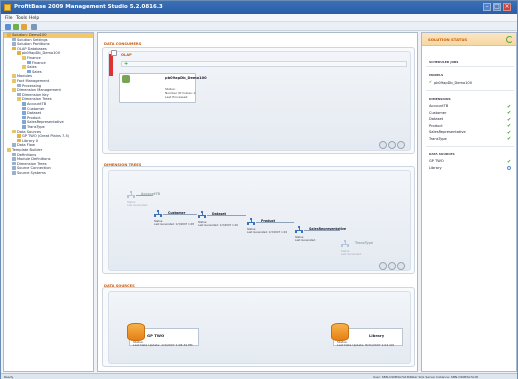  Describe the element at coordinates (259, 26) in the screenshot. I see `toolbar` at that location.